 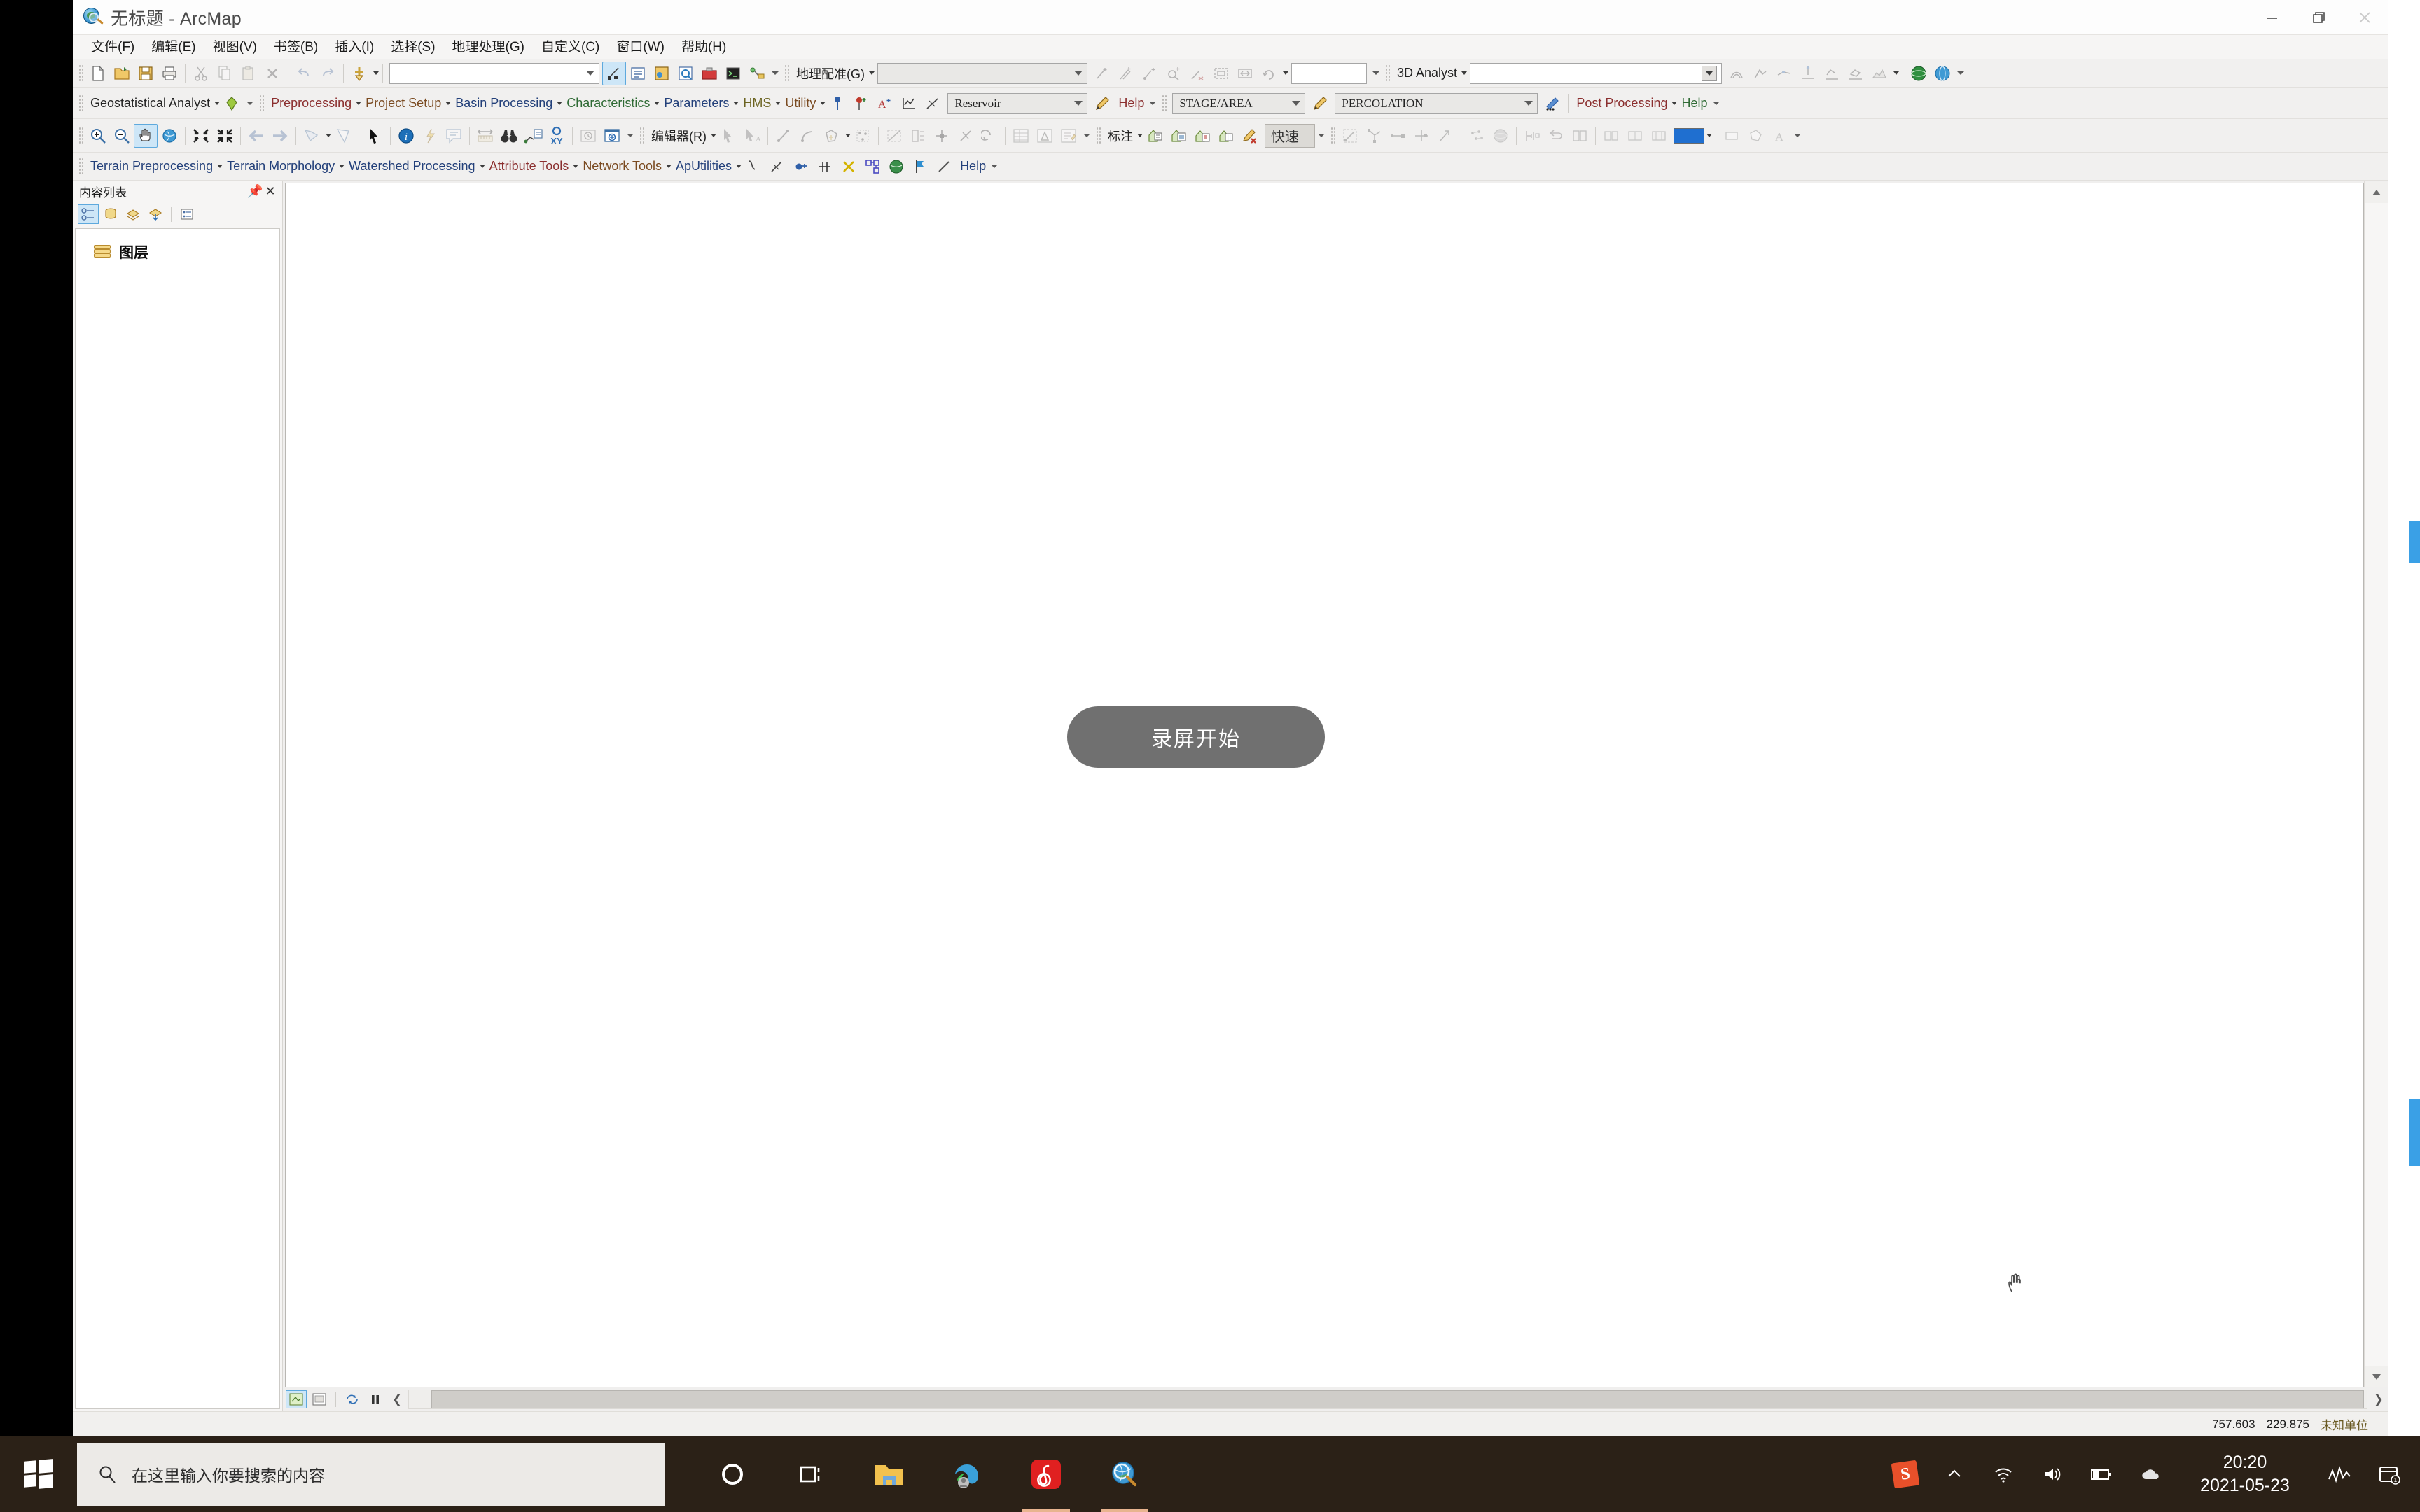 What do you see at coordinates (359, 73) in the screenshot?
I see `add-data-icon` at bounding box center [359, 73].